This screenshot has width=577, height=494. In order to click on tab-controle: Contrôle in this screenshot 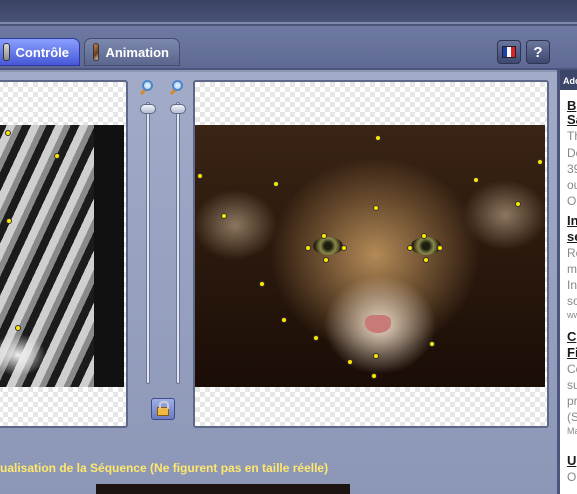, I will do `click(40, 52)`.